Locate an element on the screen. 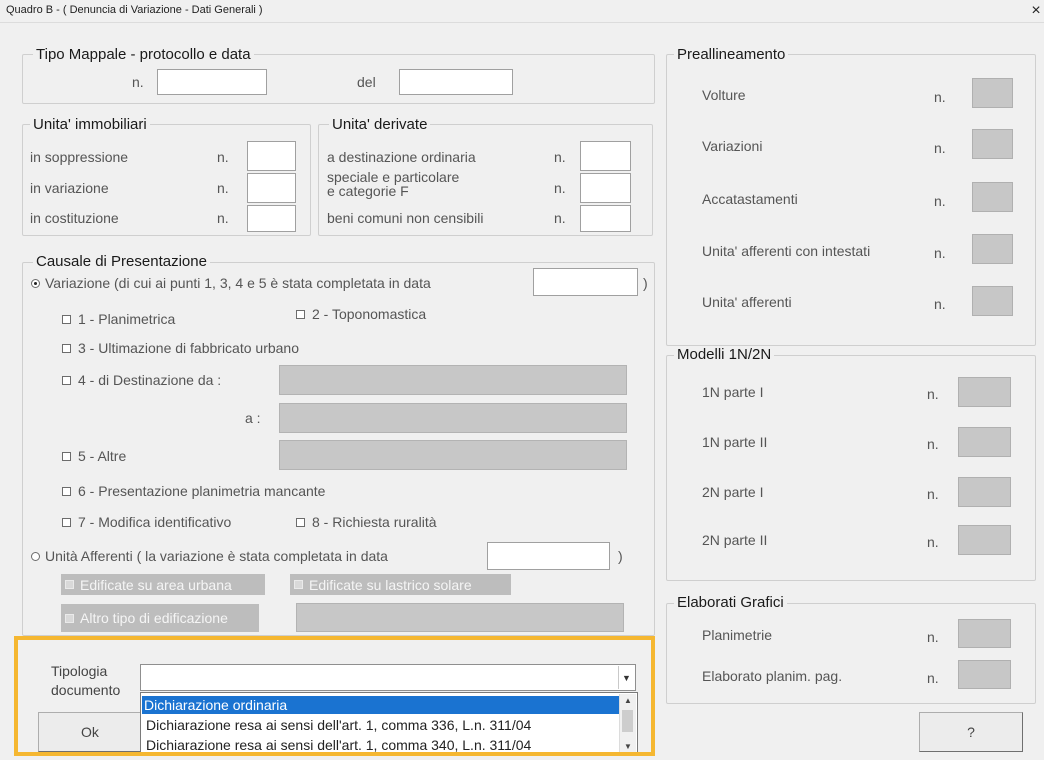 The width and height of the screenshot is (1044, 760). modelli-legend: Modelli 1N/2N is located at coordinates (724, 355).